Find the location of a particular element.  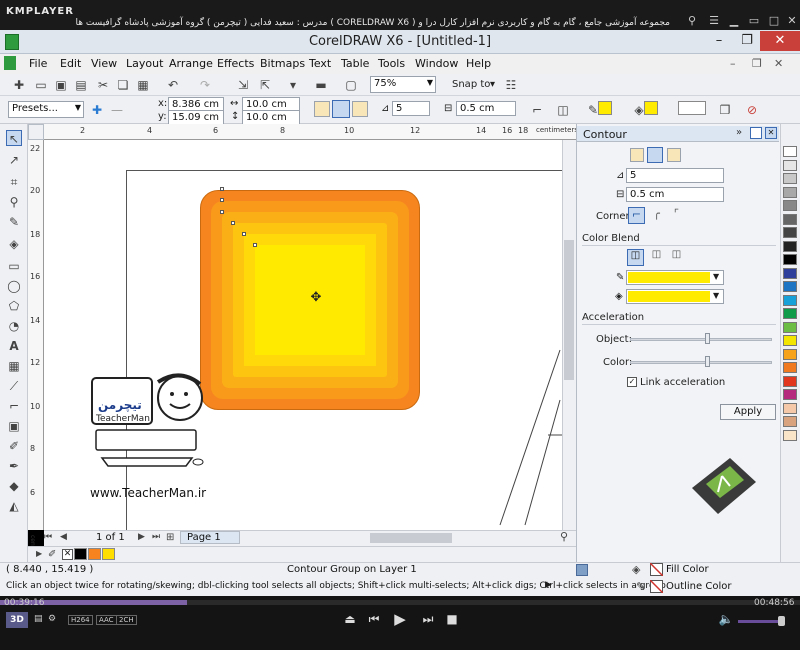

app-launcher-icon: ▾ is located at coordinates (293, 85).